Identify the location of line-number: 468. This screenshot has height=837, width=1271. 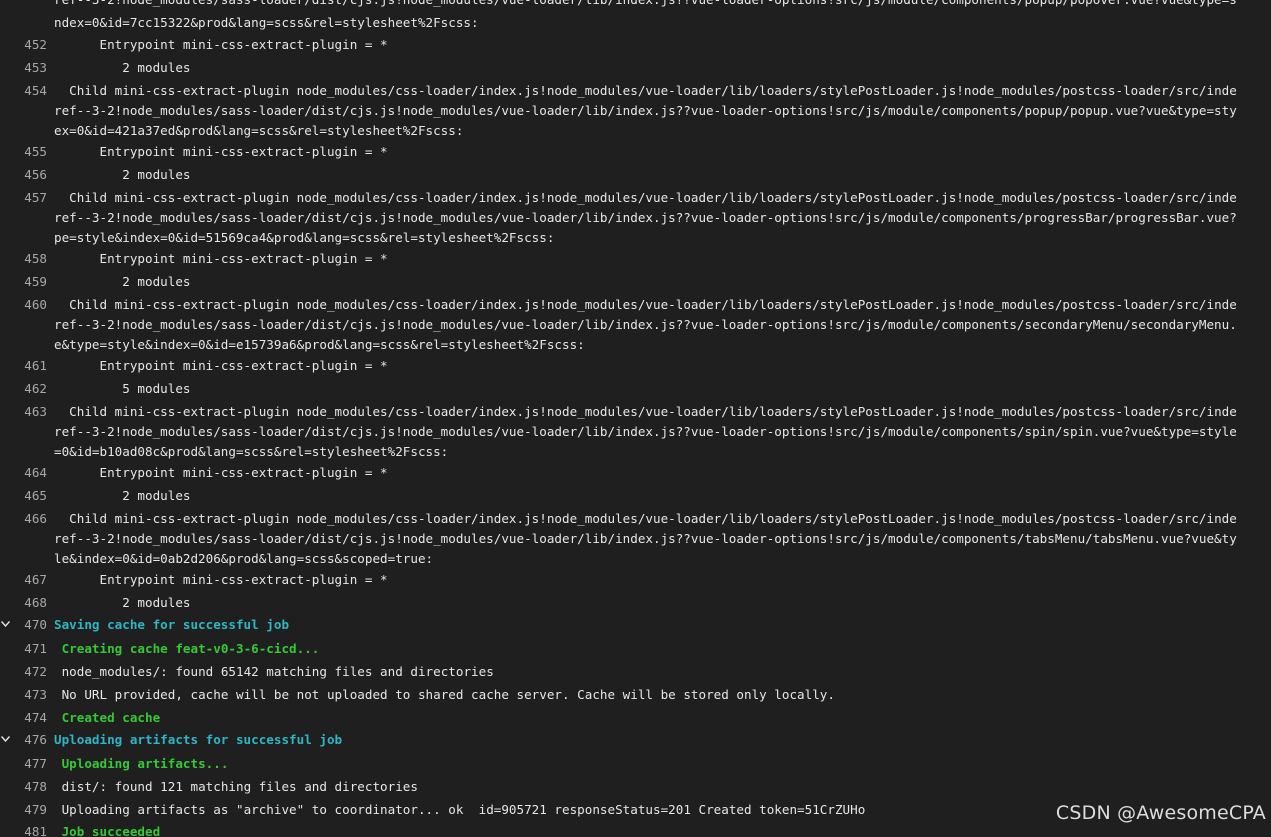
(23, 603).